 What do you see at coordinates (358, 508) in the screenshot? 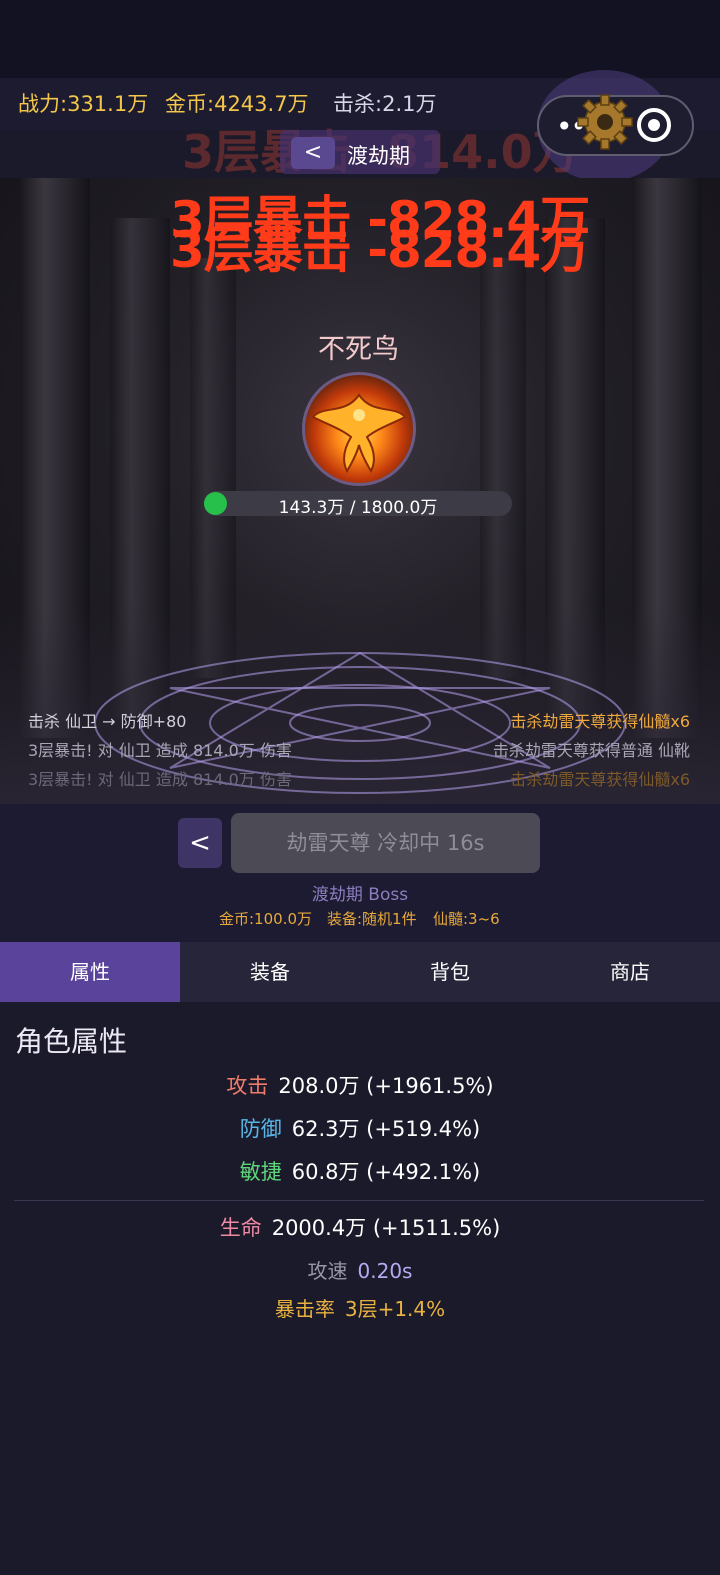
I see `boss-hp-text: 143.3万 / 1800.0万` at bounding box center [358, 508].